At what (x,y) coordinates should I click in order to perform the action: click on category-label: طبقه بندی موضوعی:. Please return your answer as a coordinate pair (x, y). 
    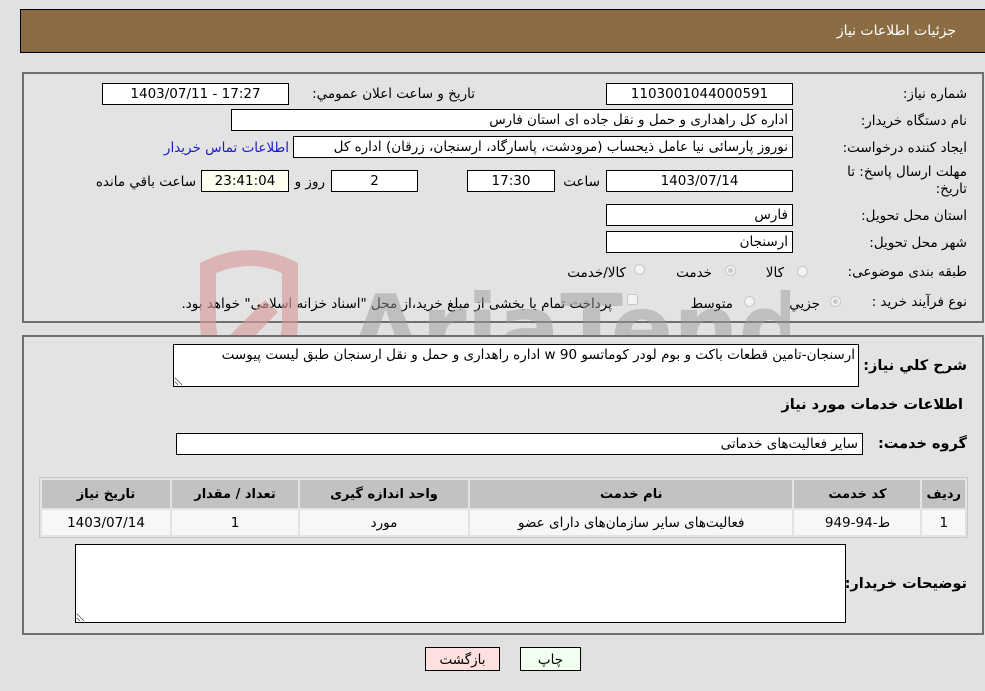
    Looking at the image, I should click on (907, 272).